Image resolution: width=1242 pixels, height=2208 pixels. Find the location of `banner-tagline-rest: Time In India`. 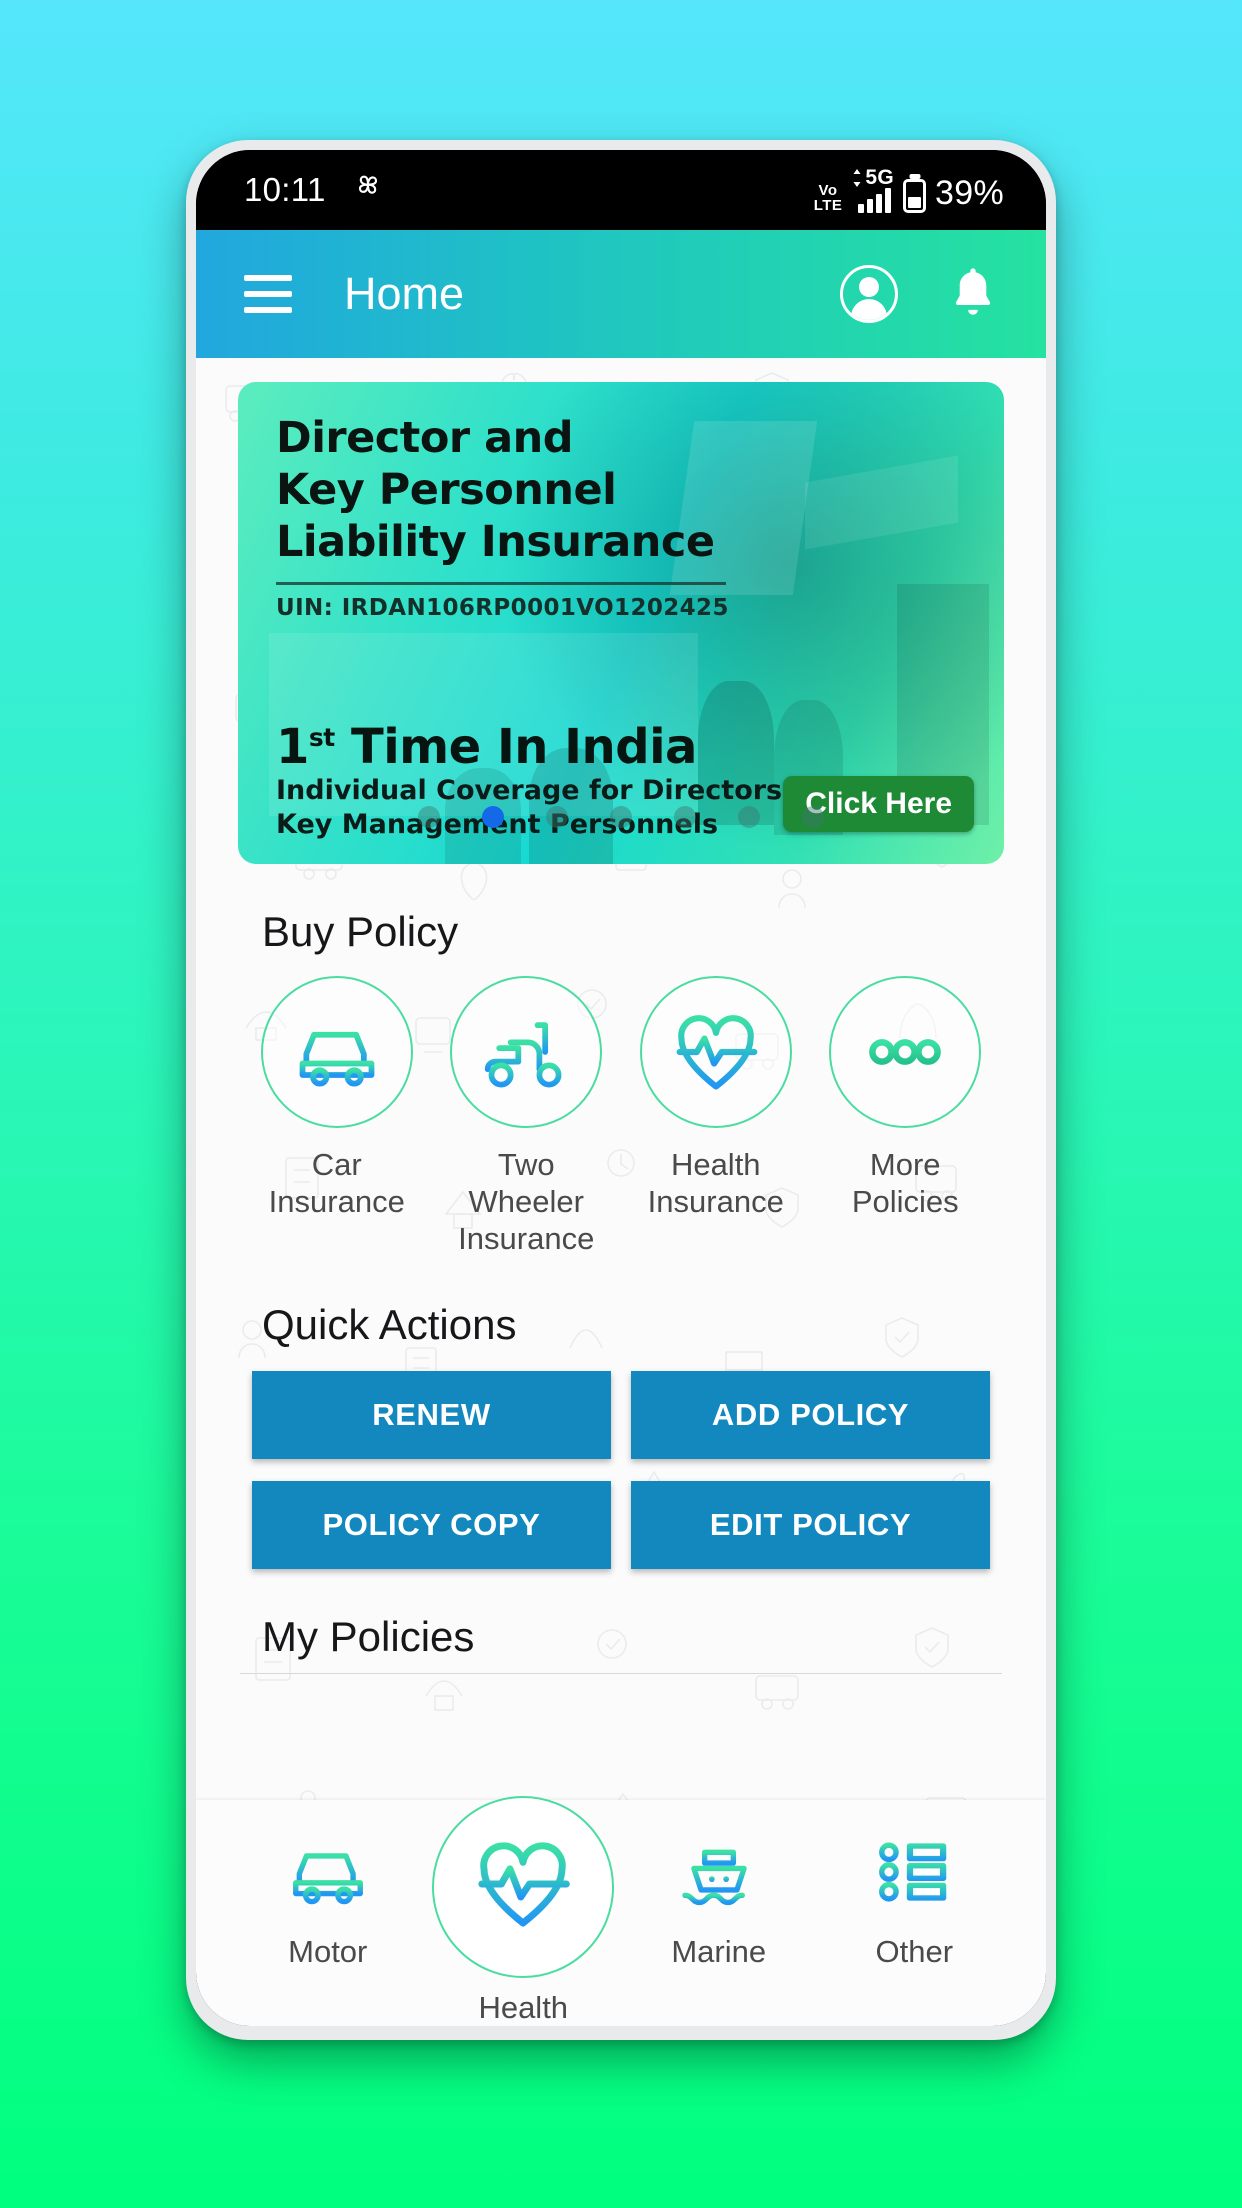

banner-tagline-rest: Time In India is located at coordinates (515, 747).